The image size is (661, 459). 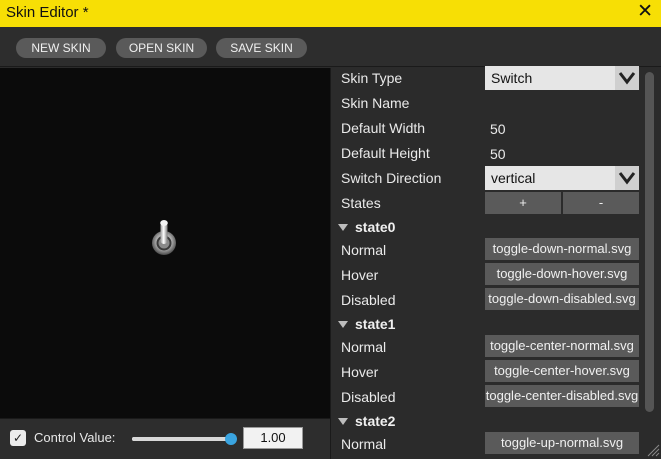 I want to click on state2-normal-file-button: toggle-up-normal.svg, so click(x=562, y=443).